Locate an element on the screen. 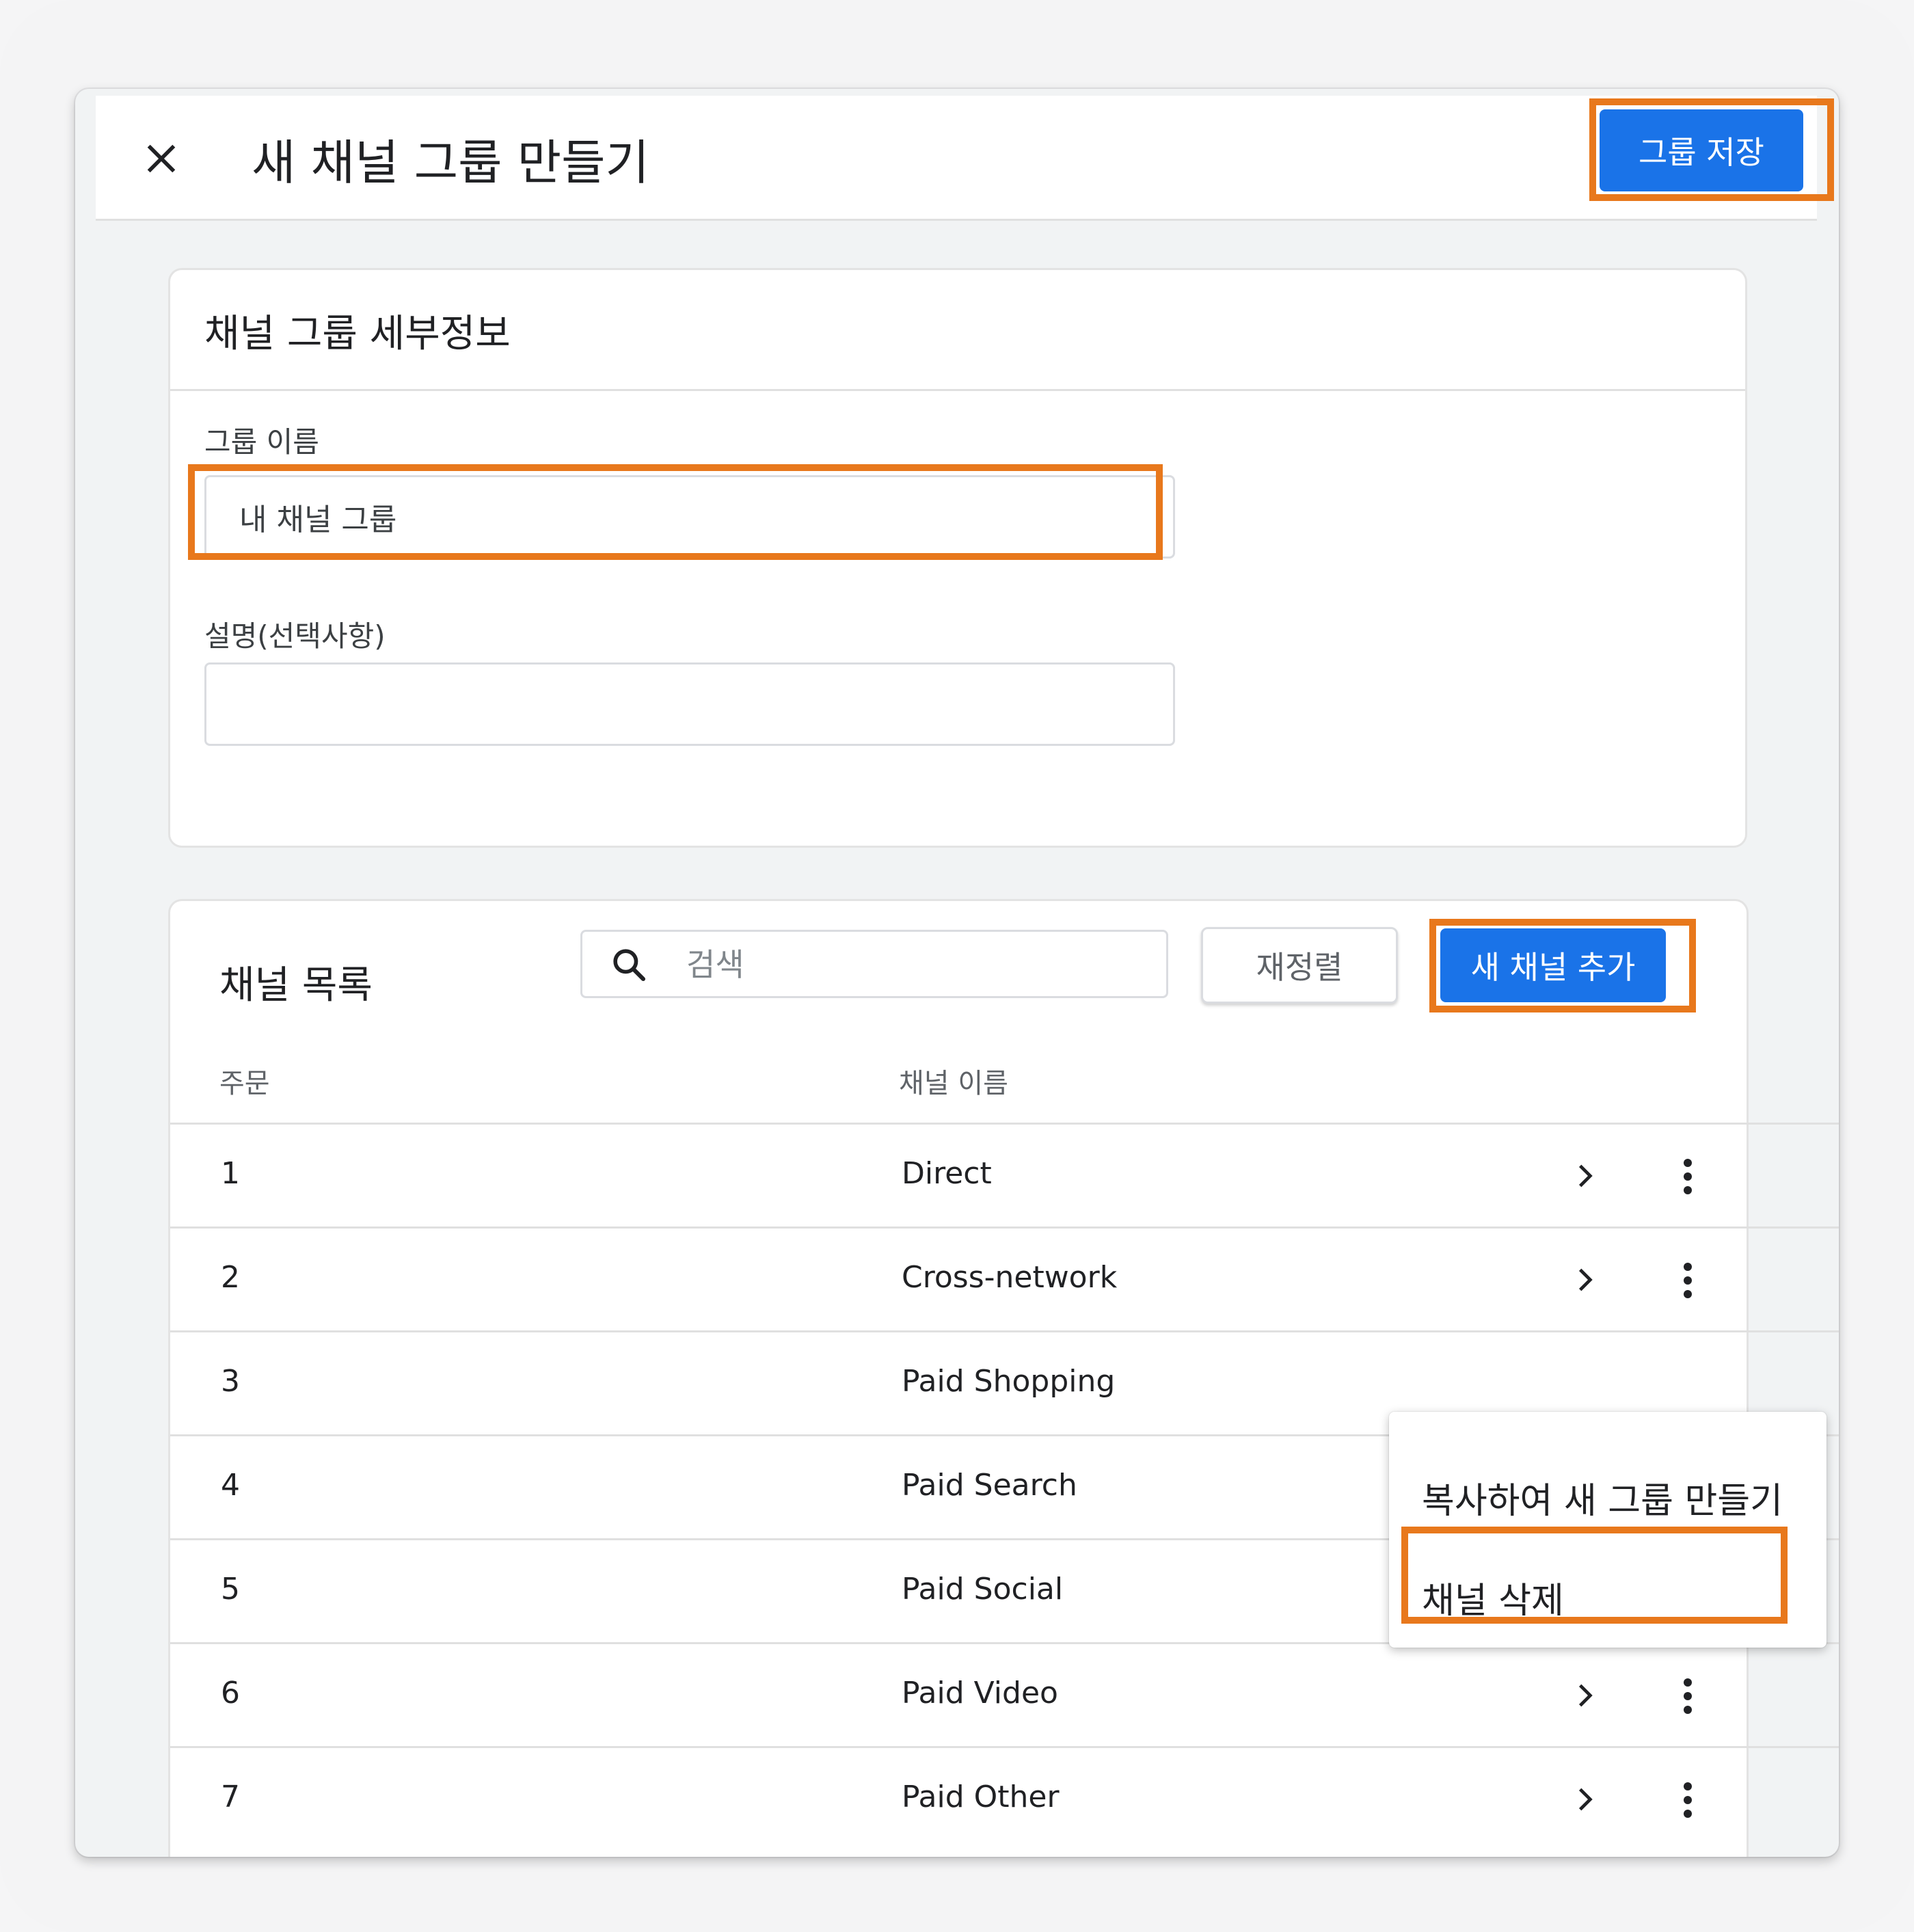  add-channel-button: 새 채널 추가 is located at coordinates (1553, 965).